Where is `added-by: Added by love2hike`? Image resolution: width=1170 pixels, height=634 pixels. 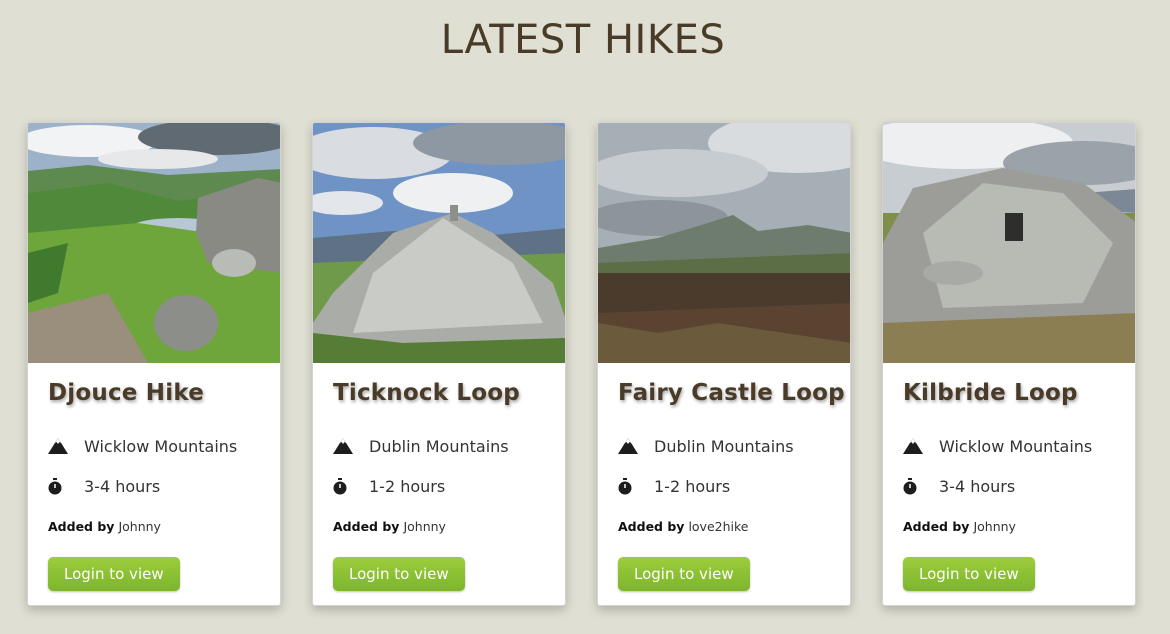 added-by: Added by love2hike is located at coordinates (683, 526).